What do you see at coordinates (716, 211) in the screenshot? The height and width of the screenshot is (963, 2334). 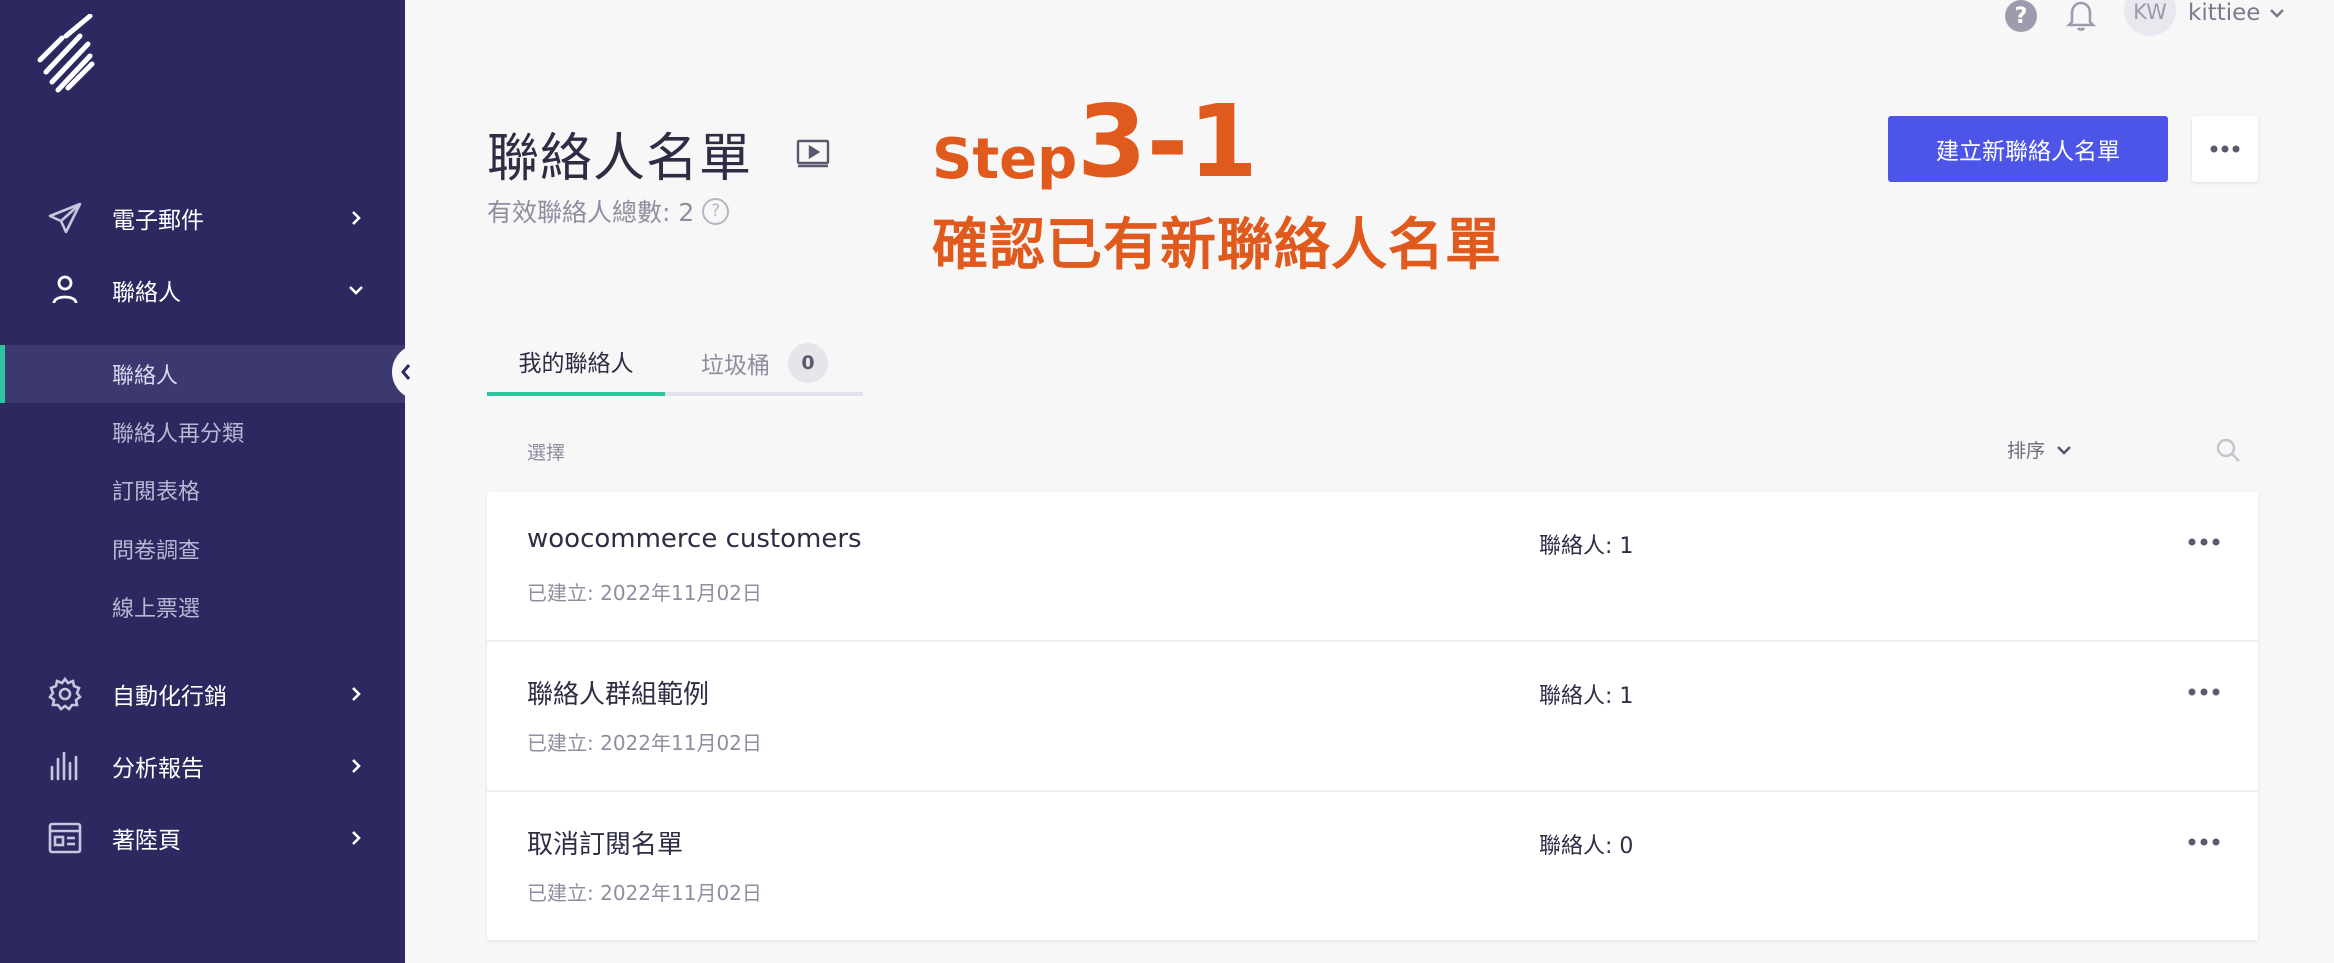 I see `help-circle-icon: ?` at bounding box center [716, 211].